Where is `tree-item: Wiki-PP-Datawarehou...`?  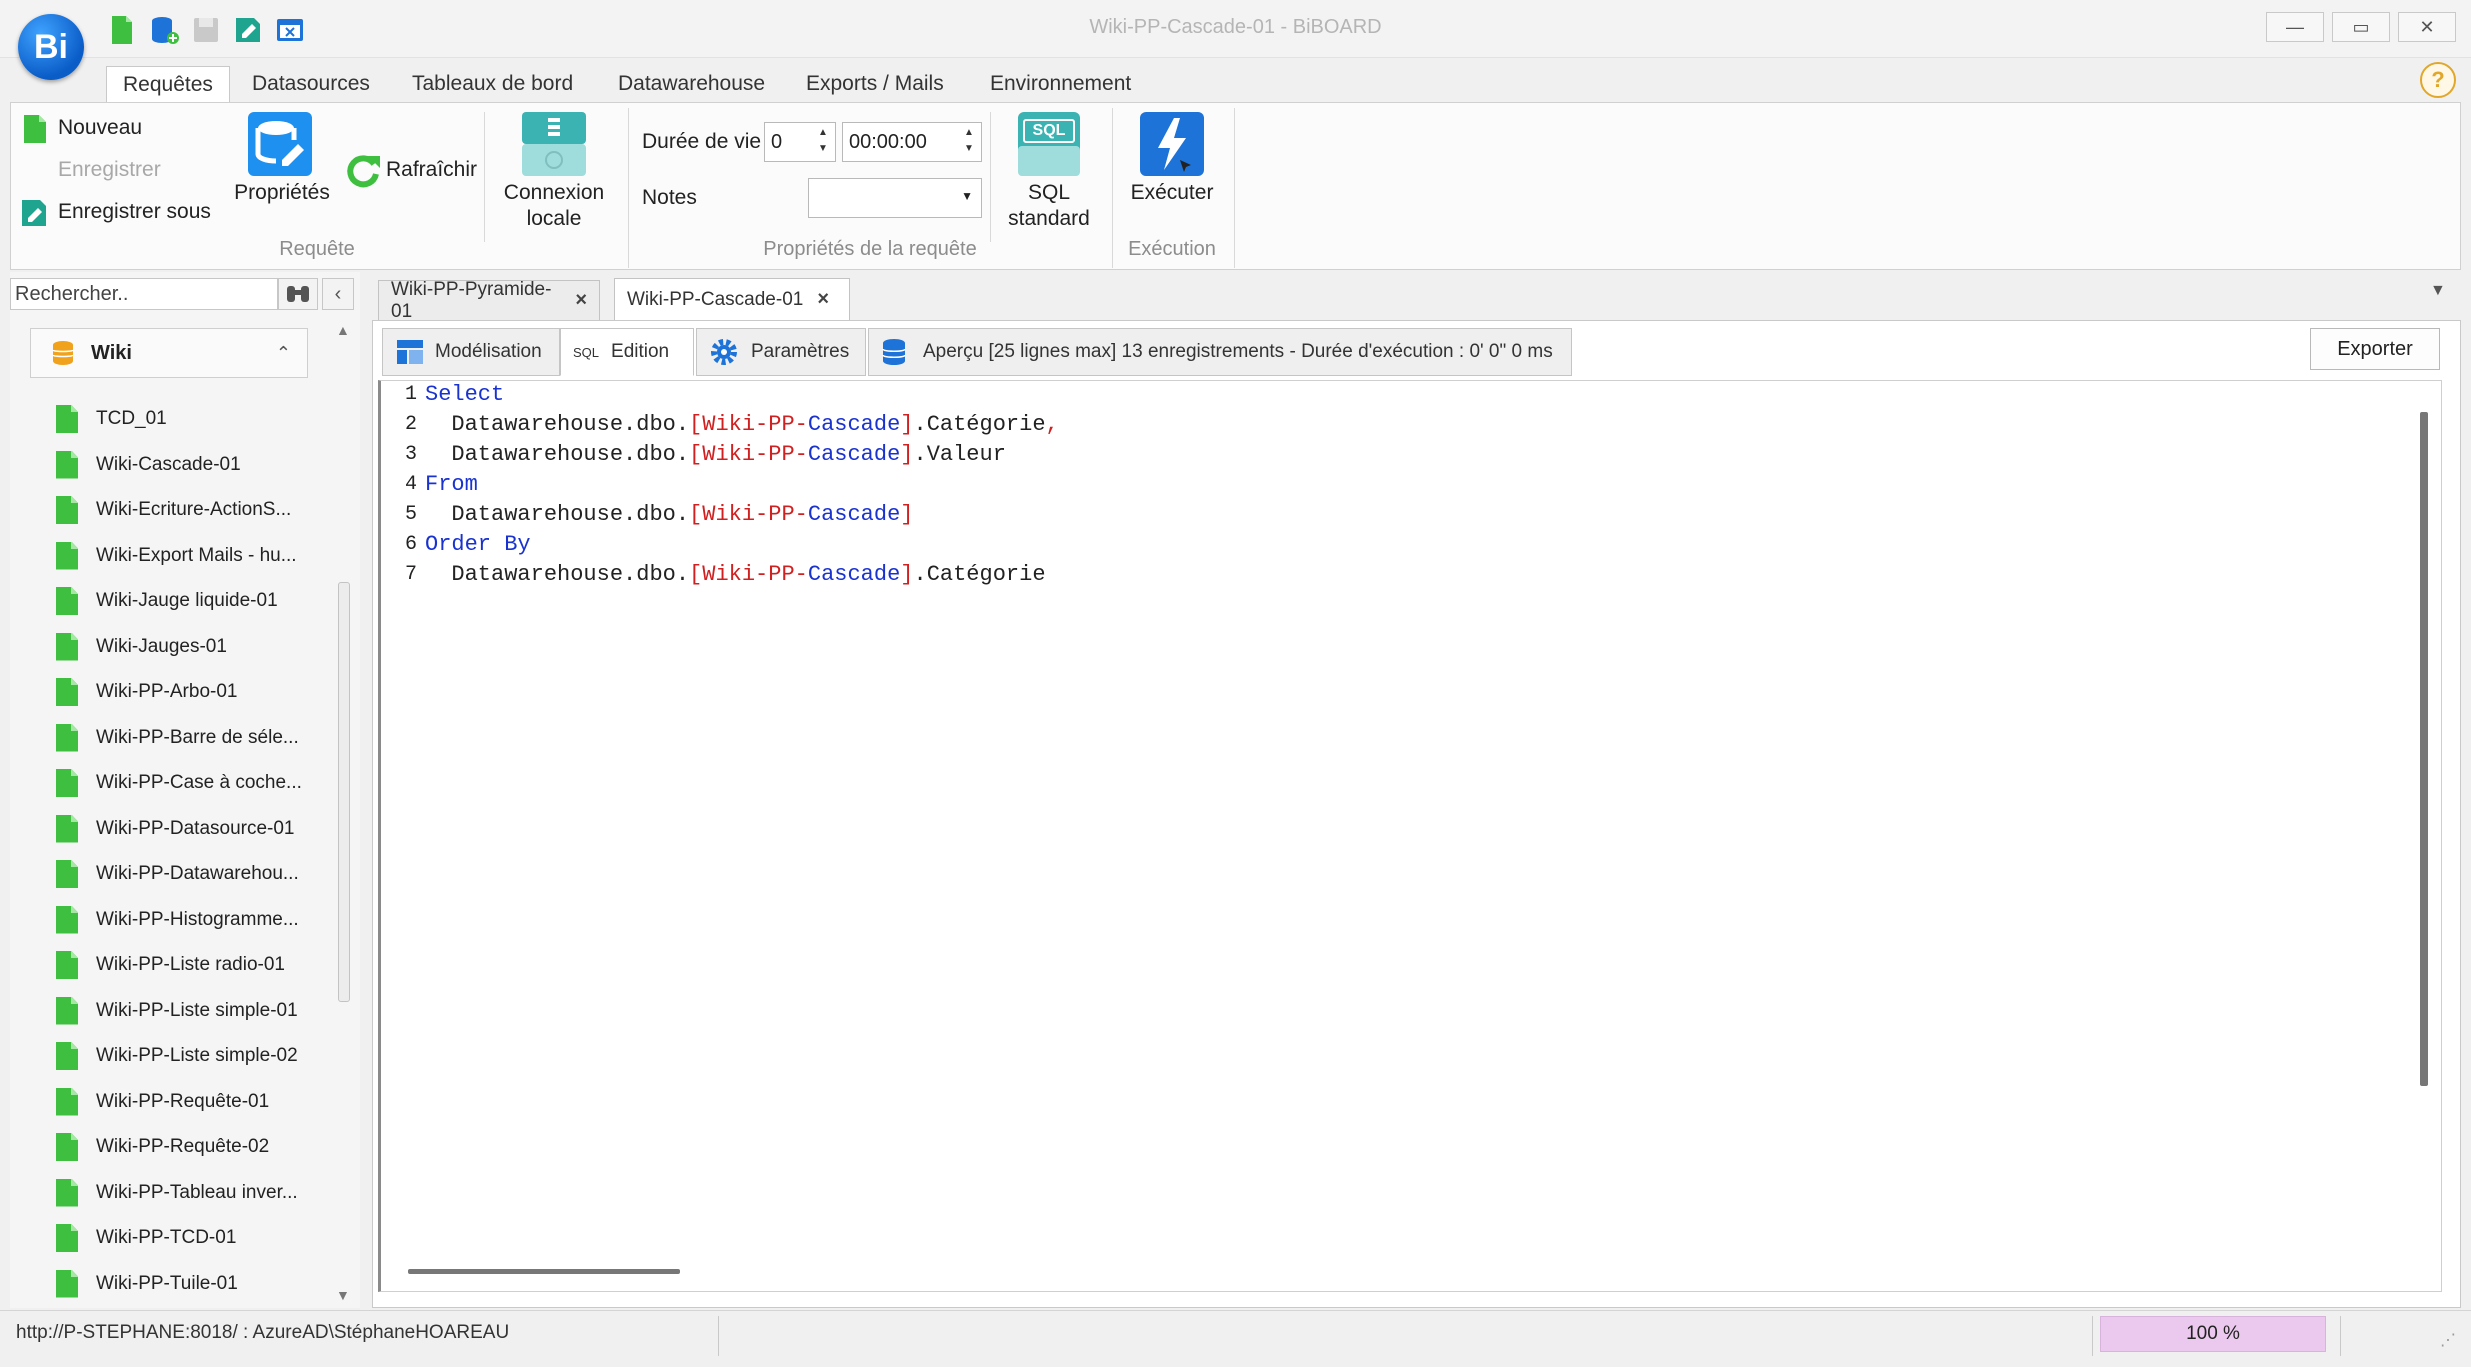
tree-item: Wiki-PP-Datawarehou... is located at coordinates (177, 874).